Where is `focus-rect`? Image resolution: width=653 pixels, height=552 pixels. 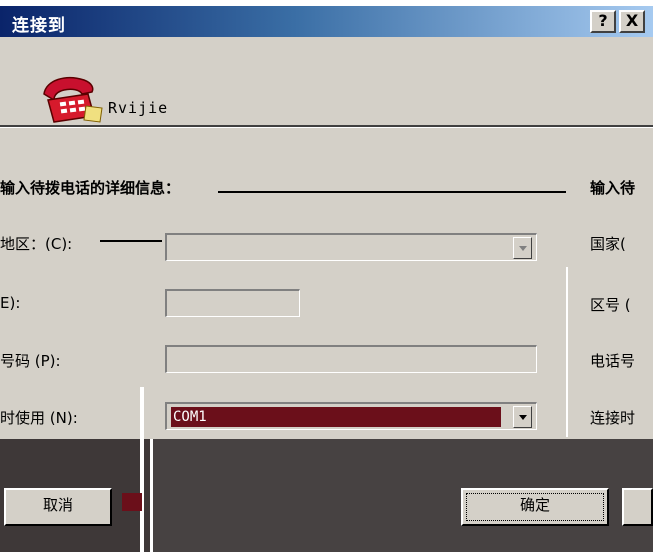 focus-rect is located at coordinates (535, 507).